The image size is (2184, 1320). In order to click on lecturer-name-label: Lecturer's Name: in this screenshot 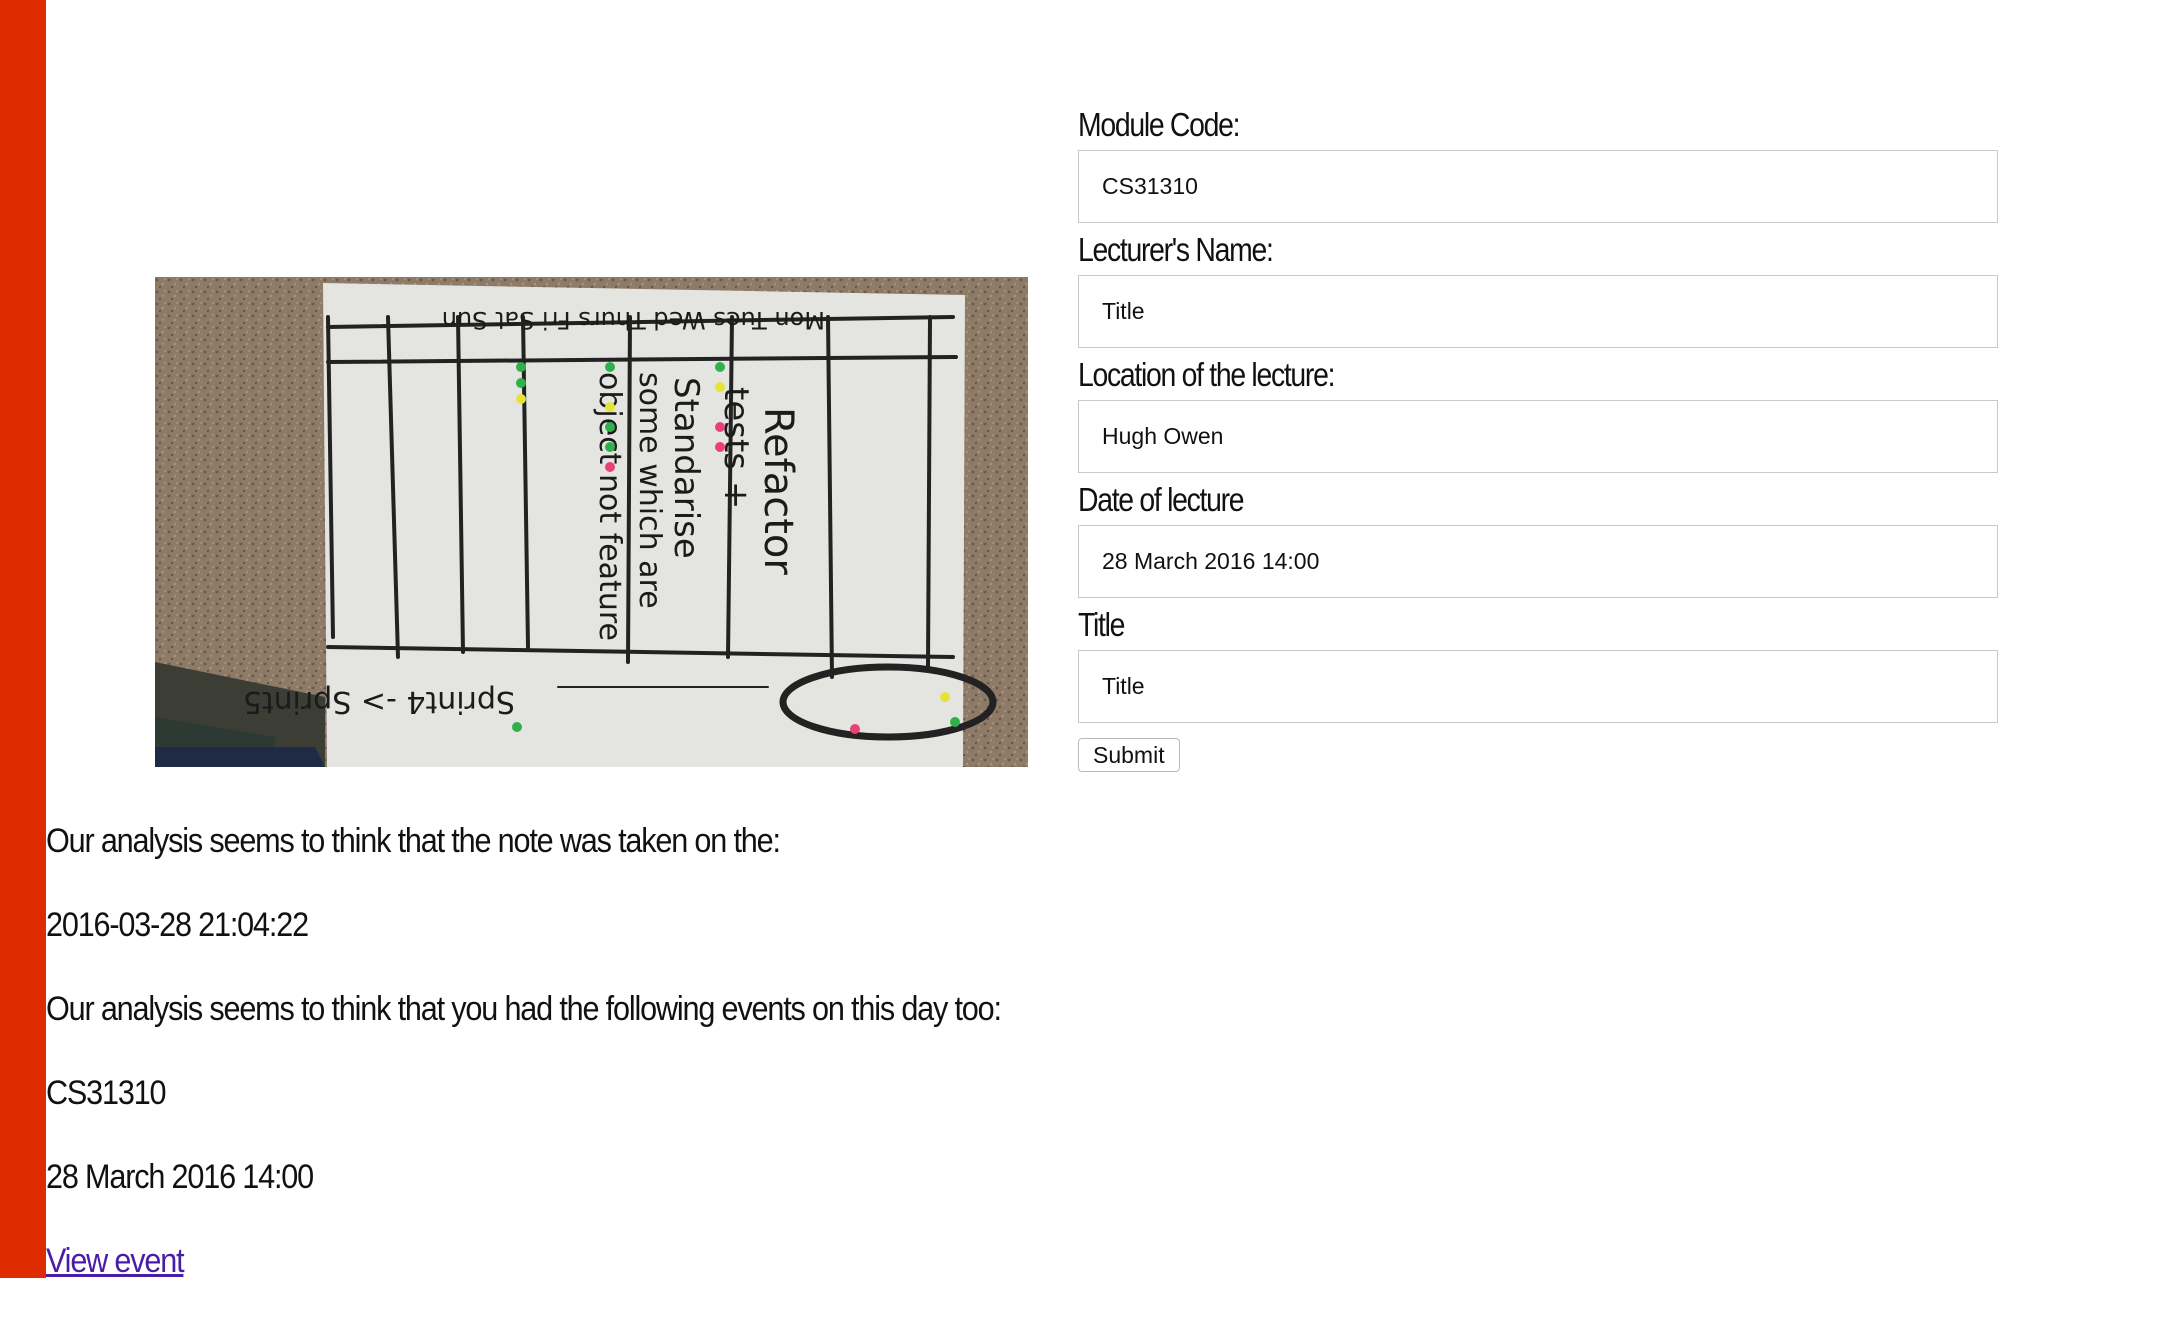, I will do `click(1176, 249)`.